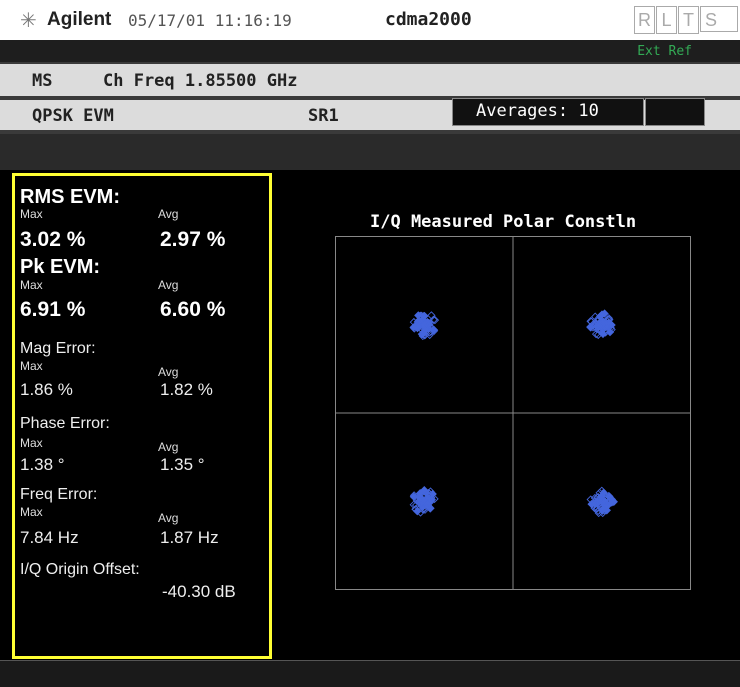  What do you see at coordinates (31, 285) in the screenshot?
I see `pk-evm-max-label: Max` at bounding box center [31, 285].